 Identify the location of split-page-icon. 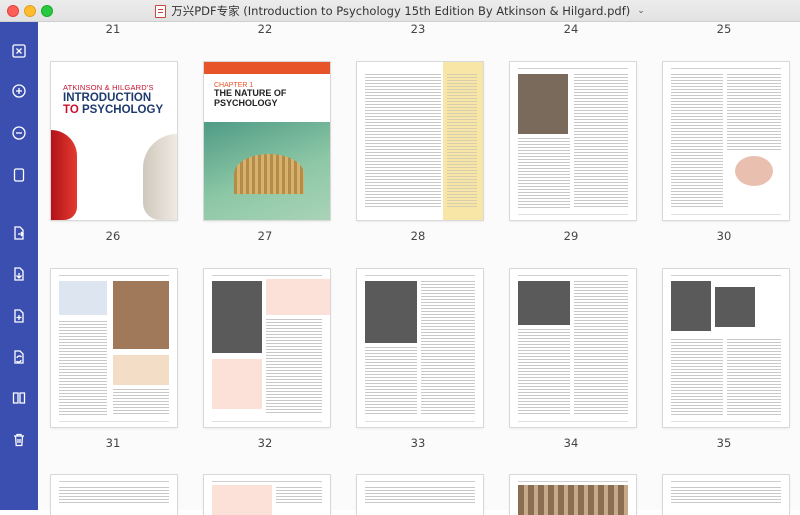
(19, 398).